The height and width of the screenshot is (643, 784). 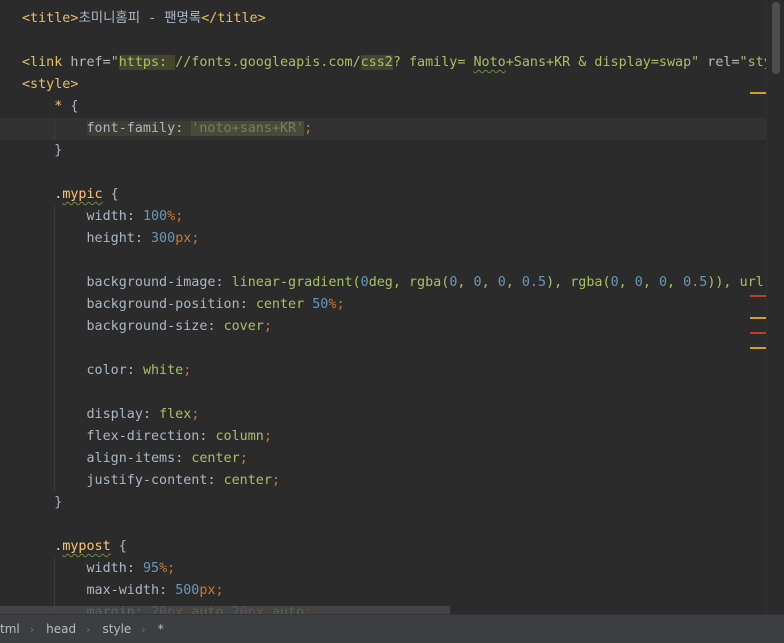 I want to click on code-line: <title>초미니홈피 - 팬명록</title>, so click(x=144, y=19).